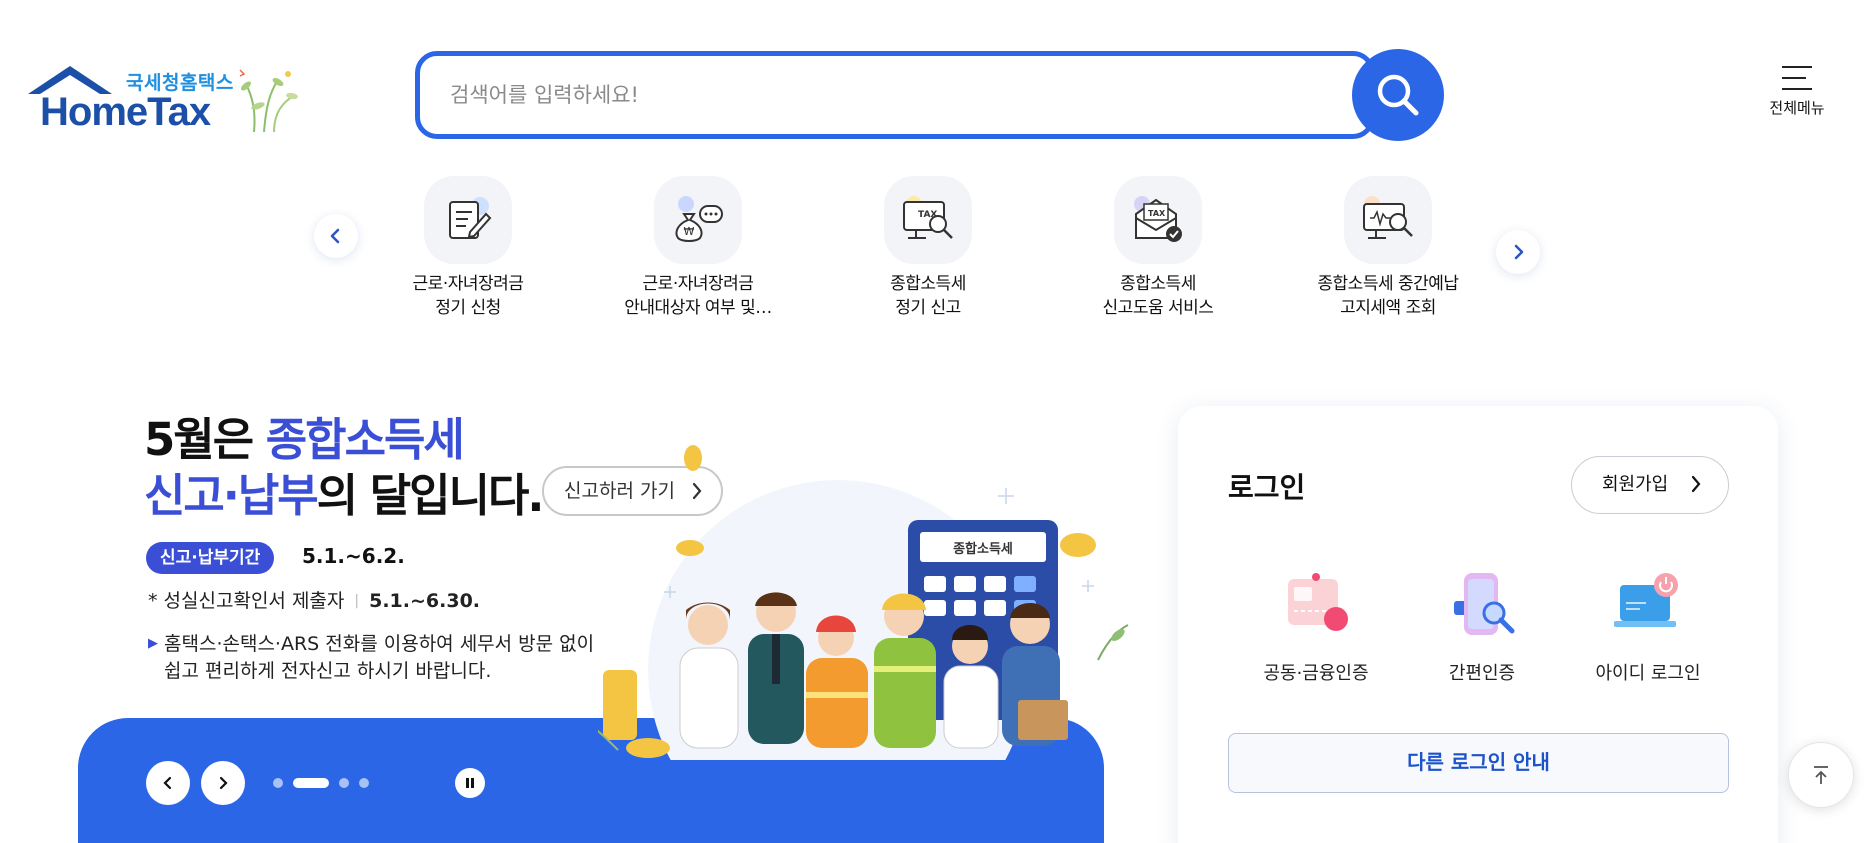  What do you see at coordinates (1646, 600) in the screenshot?
I see `laptop-power-icon` at bounding box center [1646, 600].